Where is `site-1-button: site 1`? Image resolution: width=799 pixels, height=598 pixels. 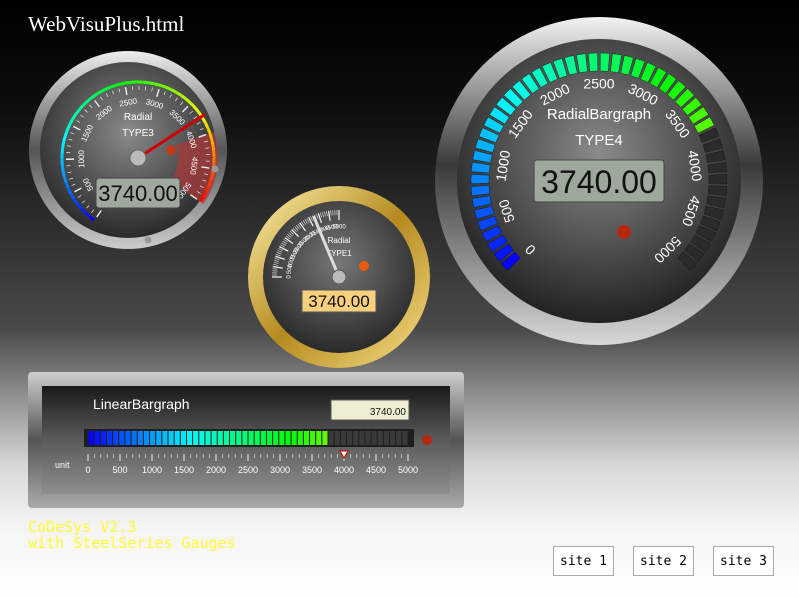 site-1-button: site 1 is located at coordinates (583, 561).